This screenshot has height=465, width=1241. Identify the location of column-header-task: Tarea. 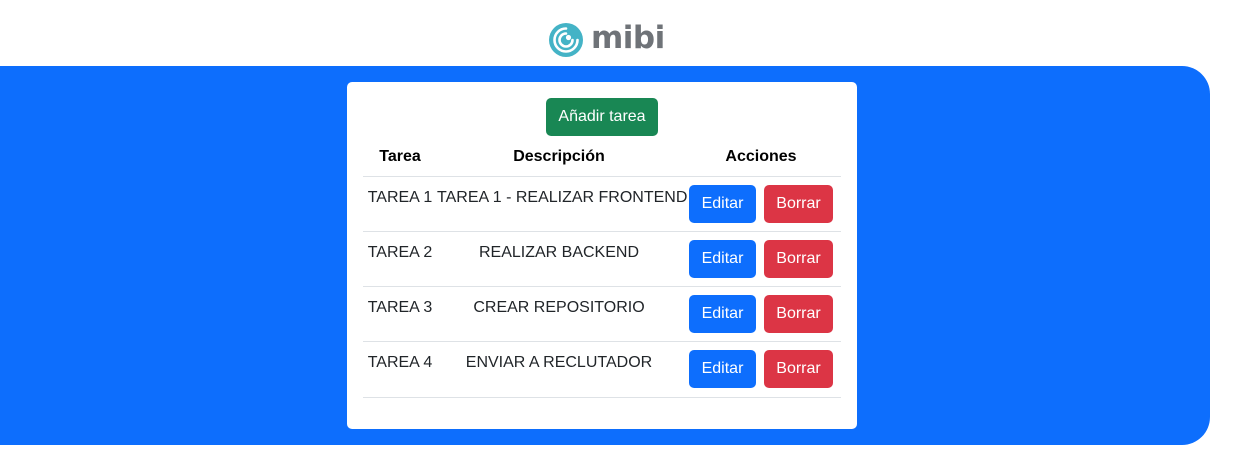
(400, 156).